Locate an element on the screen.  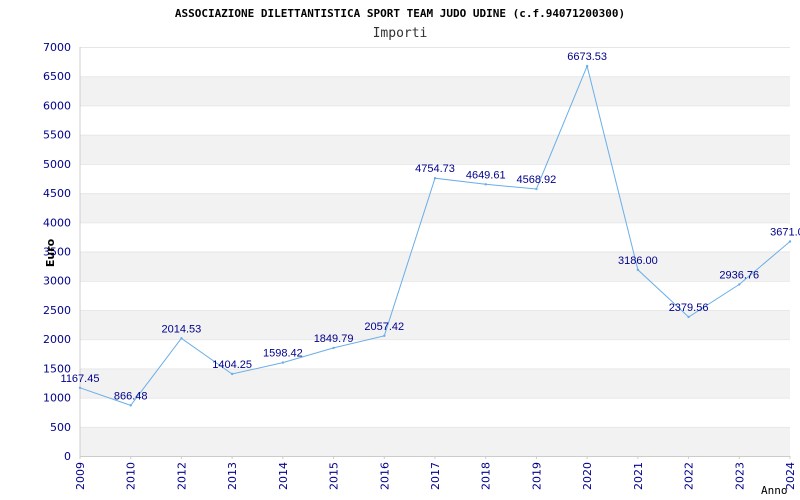
data-label: 2936.76 is located at coordinates (739, 275).